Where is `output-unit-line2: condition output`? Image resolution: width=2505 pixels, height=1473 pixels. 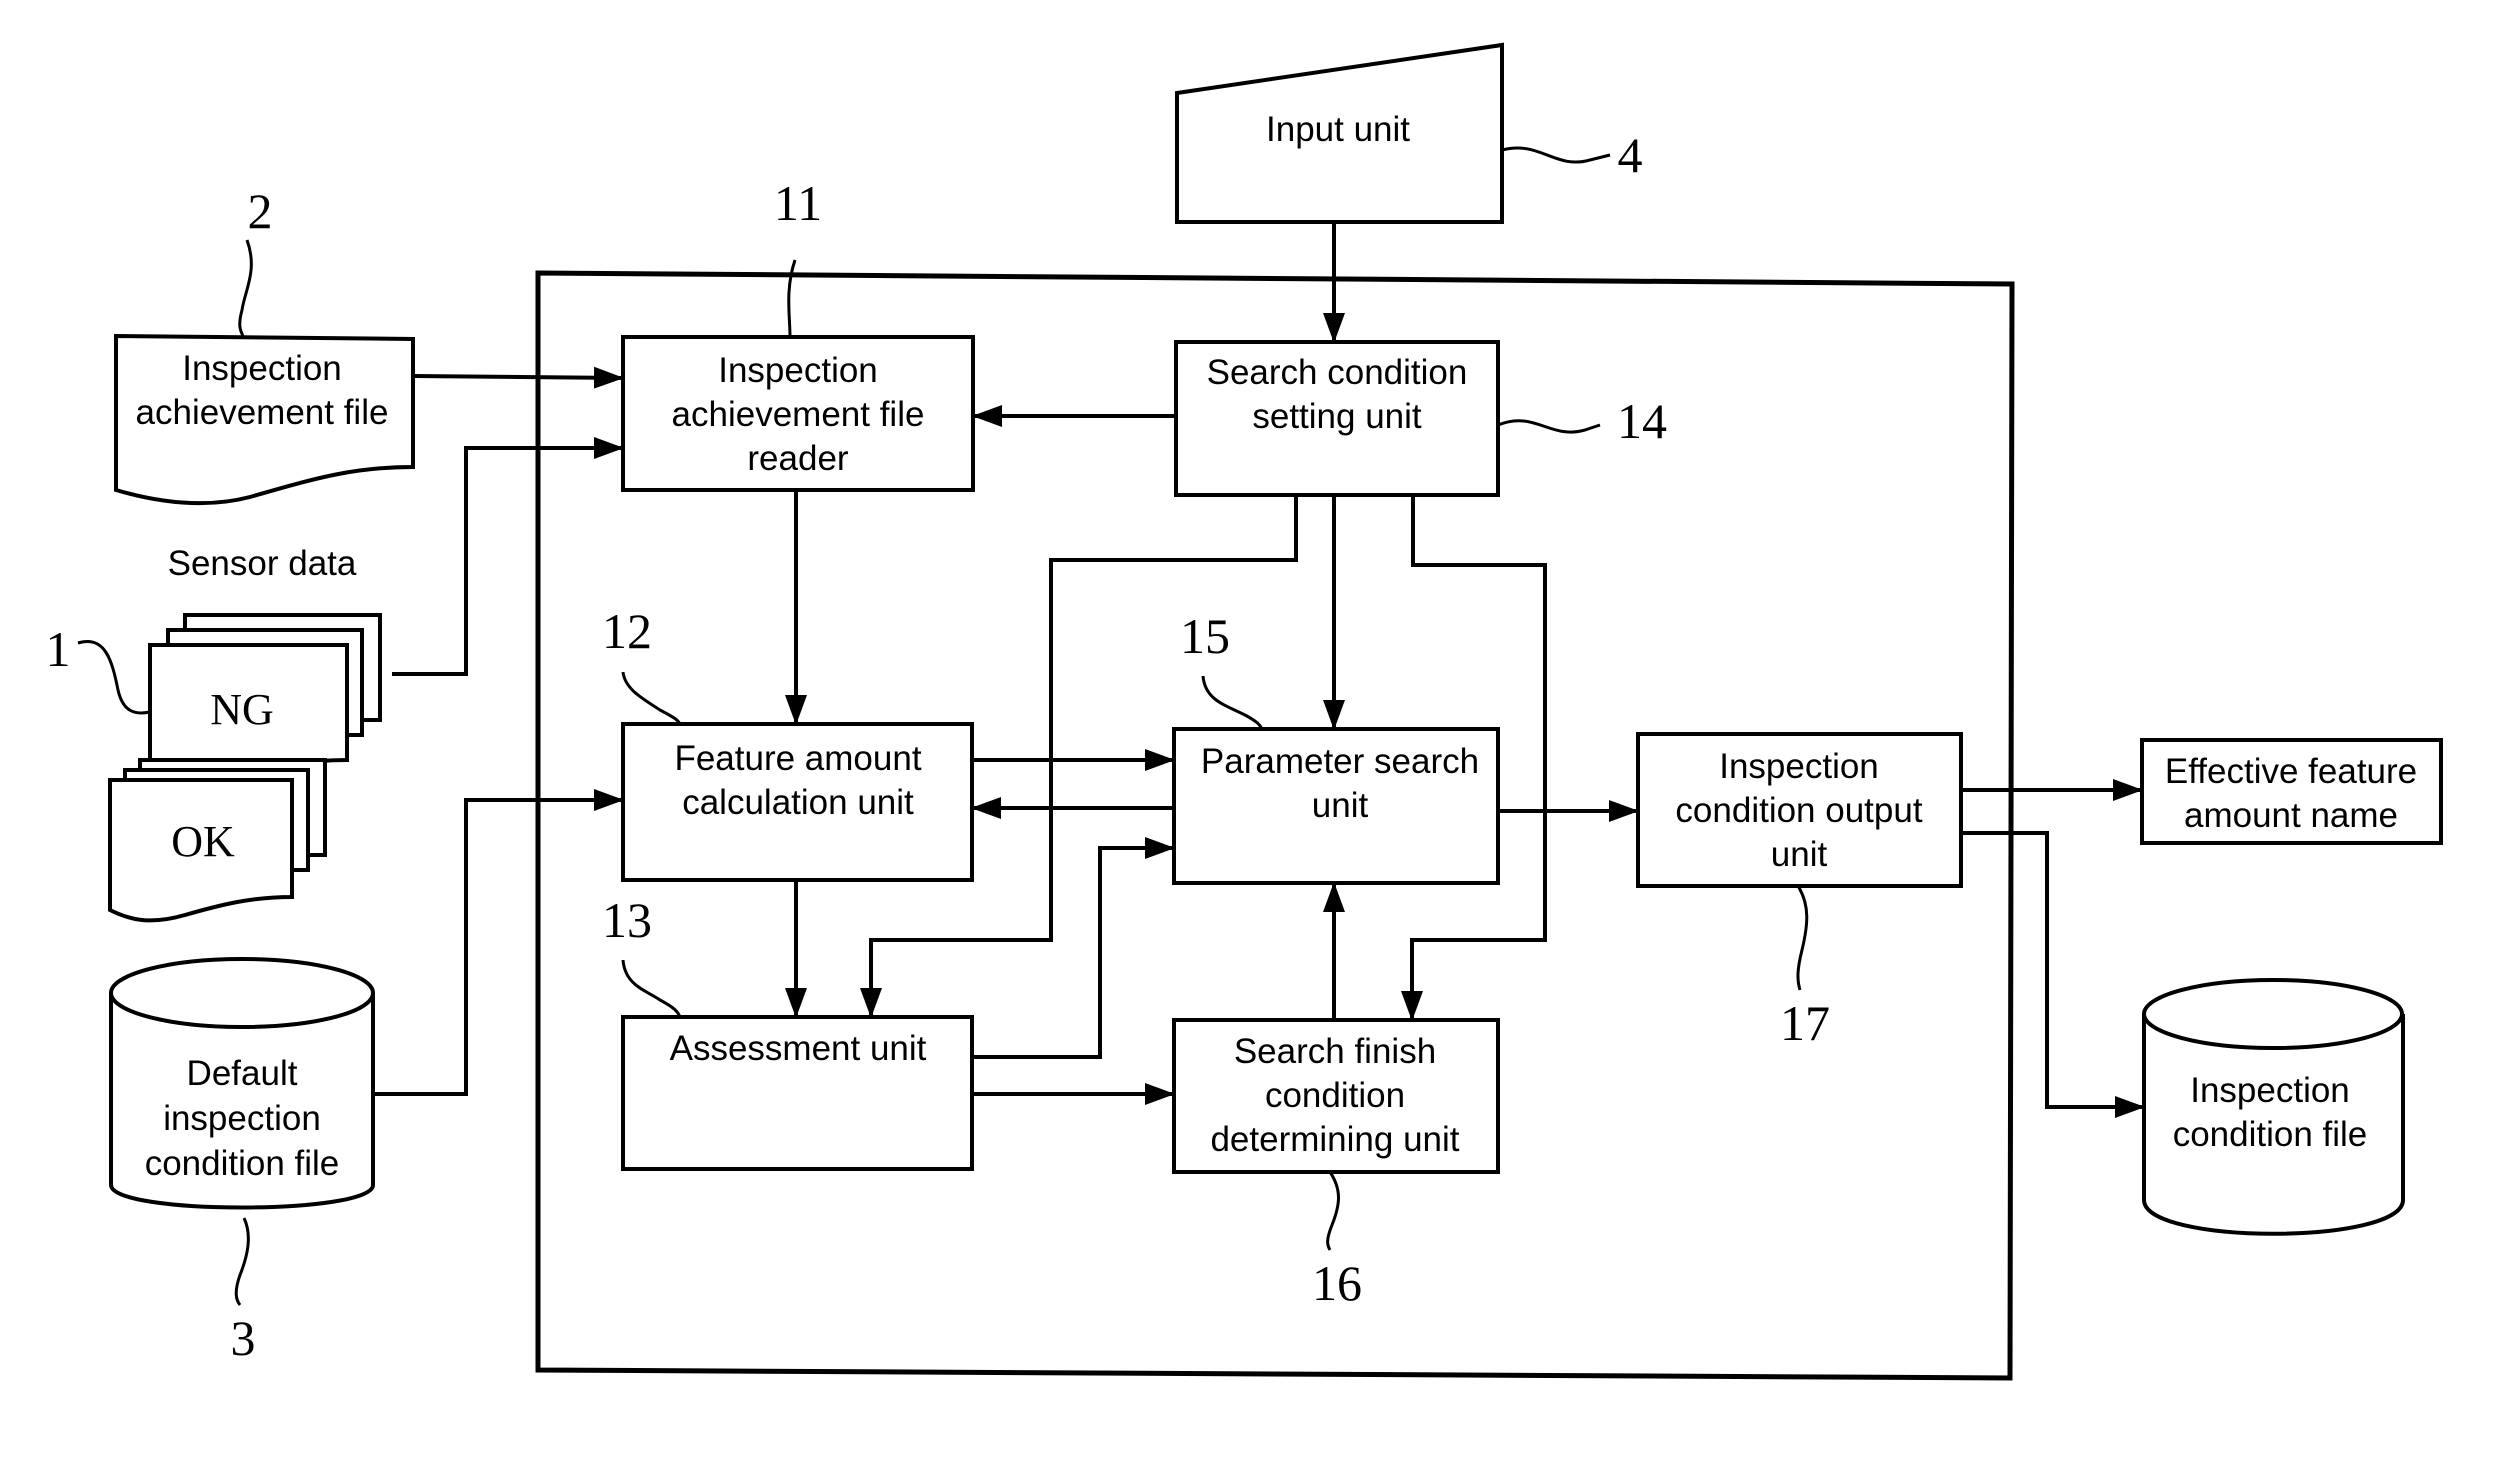
output-unit-line2: condition output is located at coordinates (1798, 810).